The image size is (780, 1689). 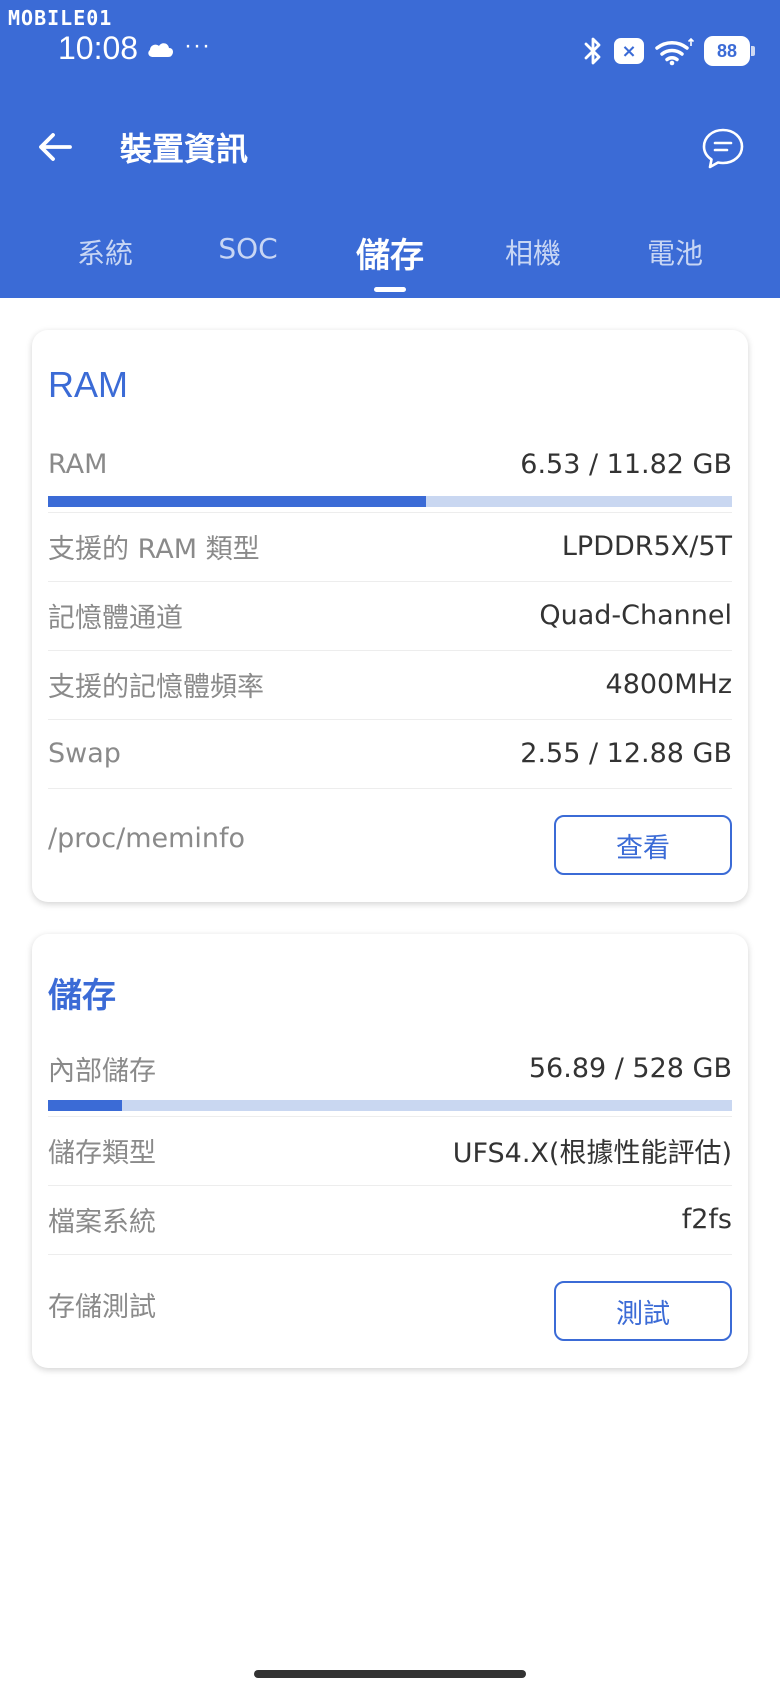 What do you see at coordinates (390, 546) in the screenshot?
I see `ram-type-row: 支援的 RAM 類型 LPDDR5X/5T` at bounding box center [390, 546].